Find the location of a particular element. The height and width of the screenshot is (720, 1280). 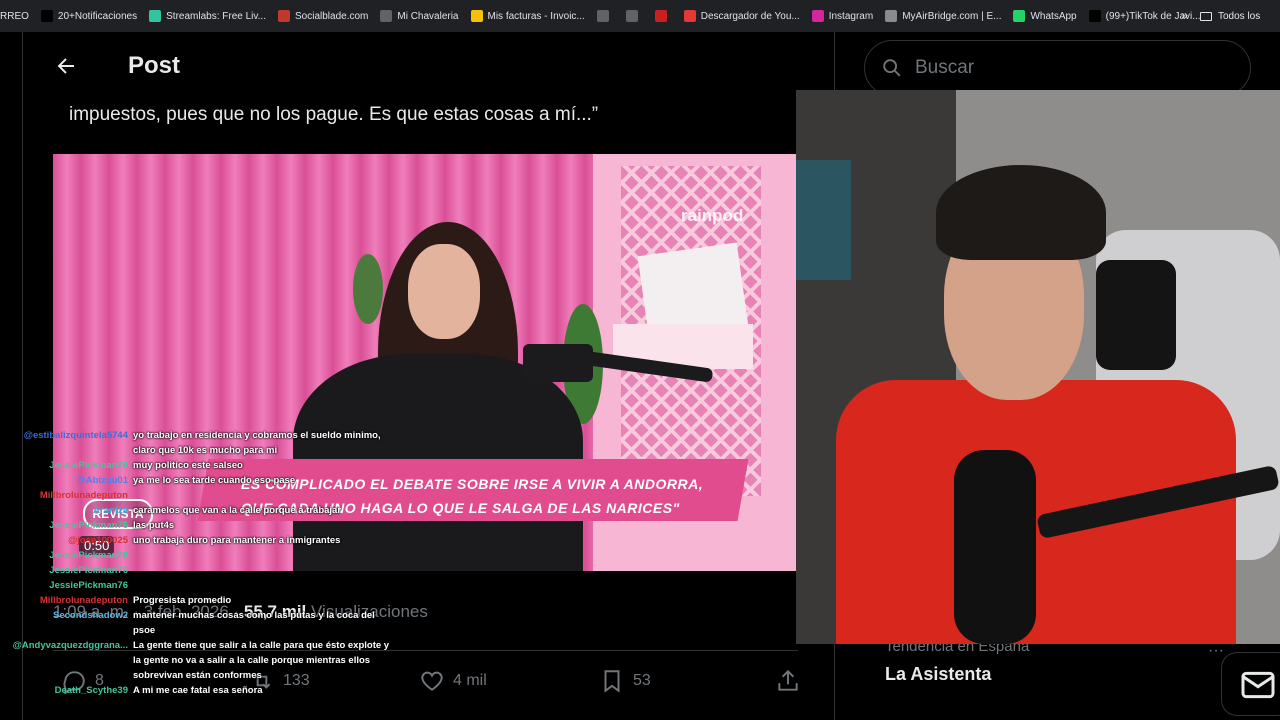

bookmark-icon is located at coordinates (612, 681).